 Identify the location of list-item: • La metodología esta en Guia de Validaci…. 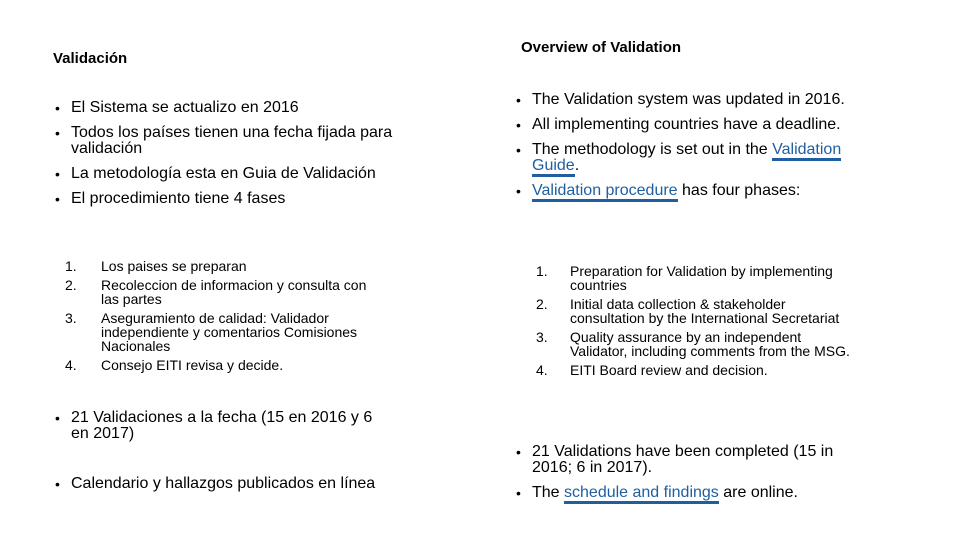
(215, 174).